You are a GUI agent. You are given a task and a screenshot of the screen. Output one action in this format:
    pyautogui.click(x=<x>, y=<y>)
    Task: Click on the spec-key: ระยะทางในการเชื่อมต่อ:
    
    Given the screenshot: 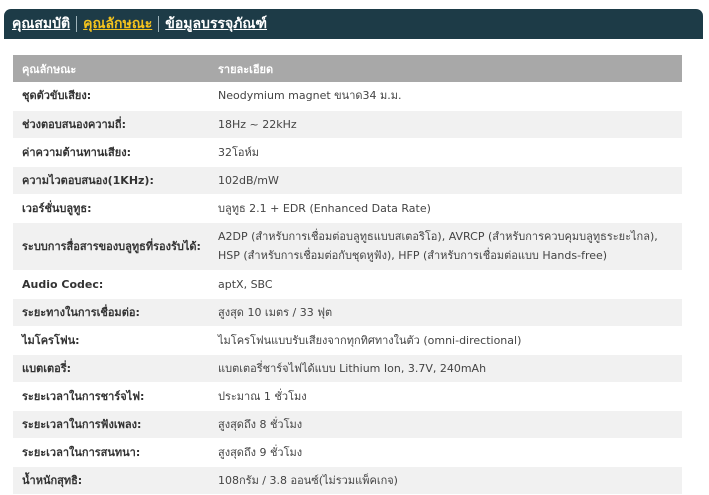 What is the action you would take?
    pyautogui.click(x=111, y=312)
    